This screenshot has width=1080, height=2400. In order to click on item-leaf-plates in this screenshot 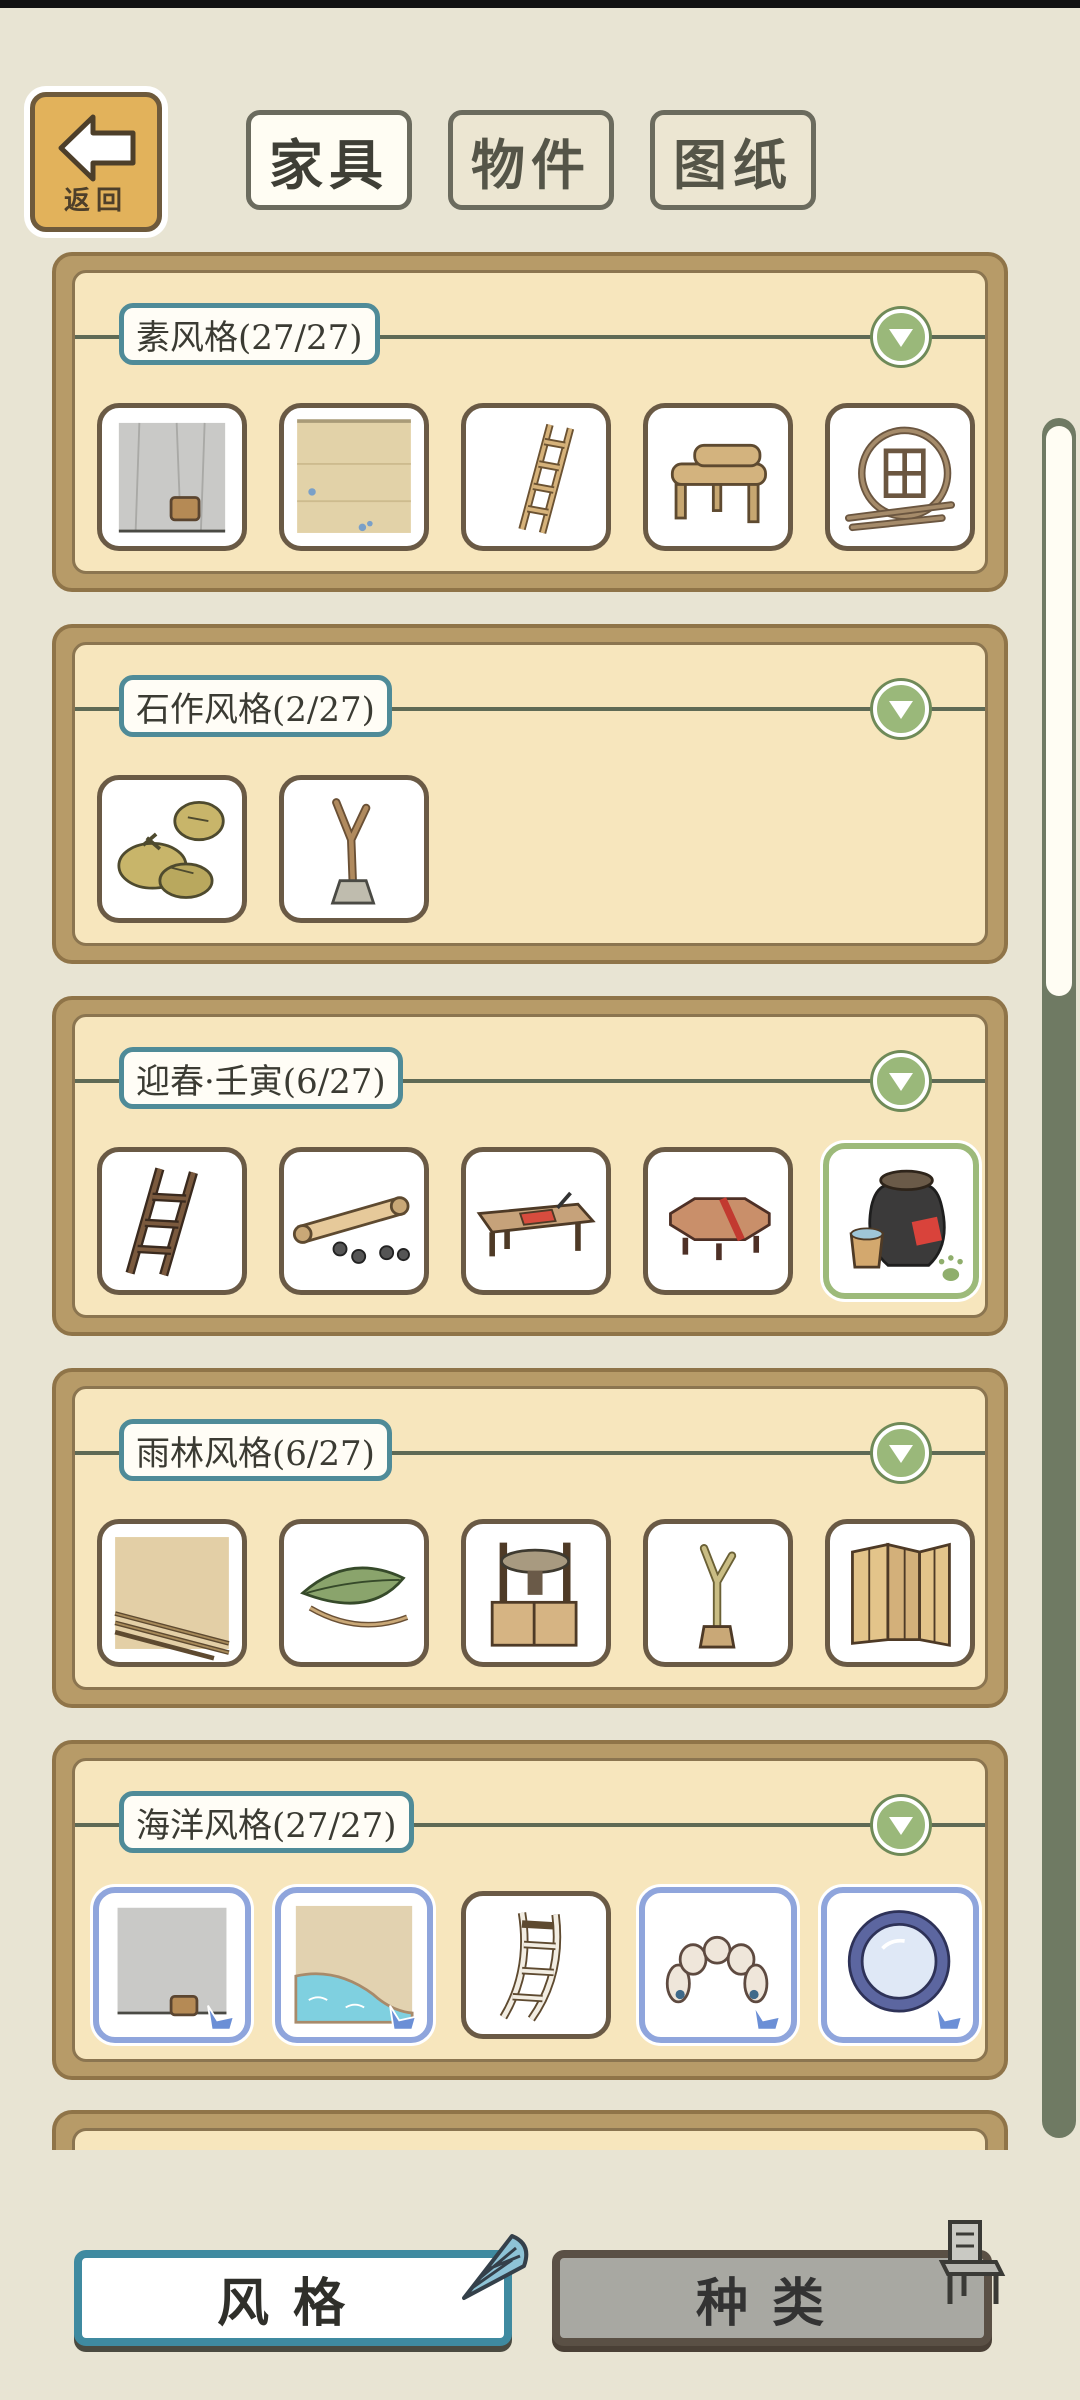, I will do `click(172, 849)`.